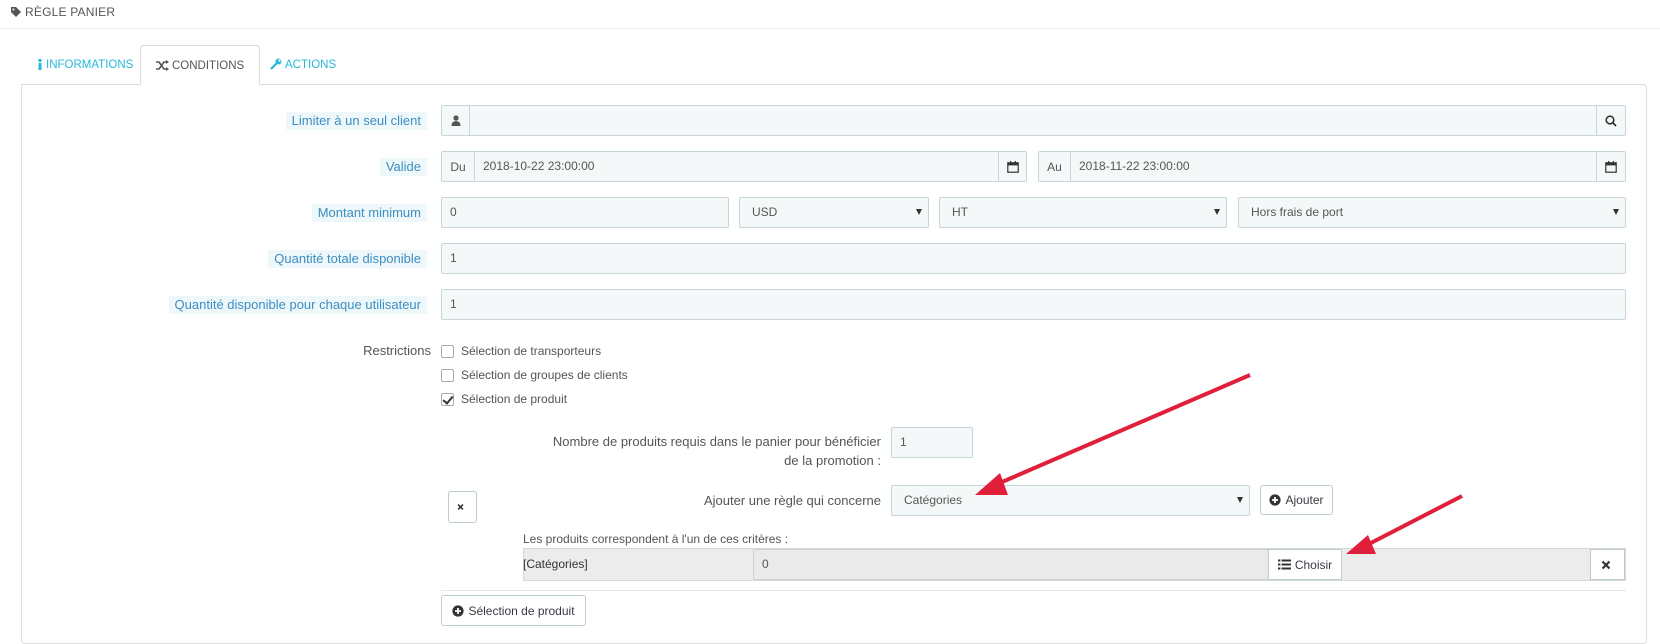 The image size is (1660, 644). I want to click on tab-conditions-label: CONDITIONS, so click(208, 66).